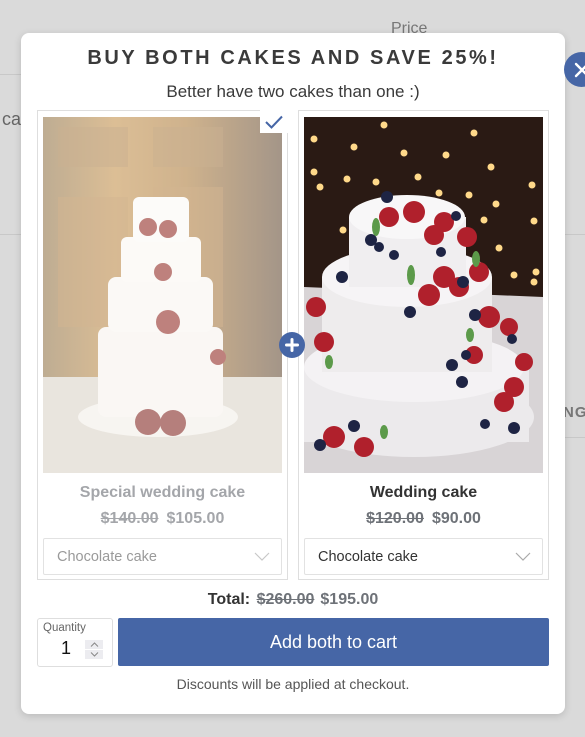 Image resolution: width=585 pixels, height=737 pixels. Describe the element at coordinates (423, 492) in the screenshot. I see `product-name: Wedding cake` at that location.